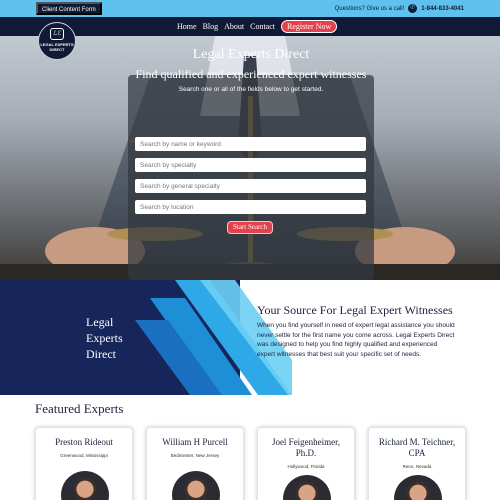  Describe the element at coordinates (251, 54) in the screenshot. I see `hero-title: Legal Experts Direct` at that location.